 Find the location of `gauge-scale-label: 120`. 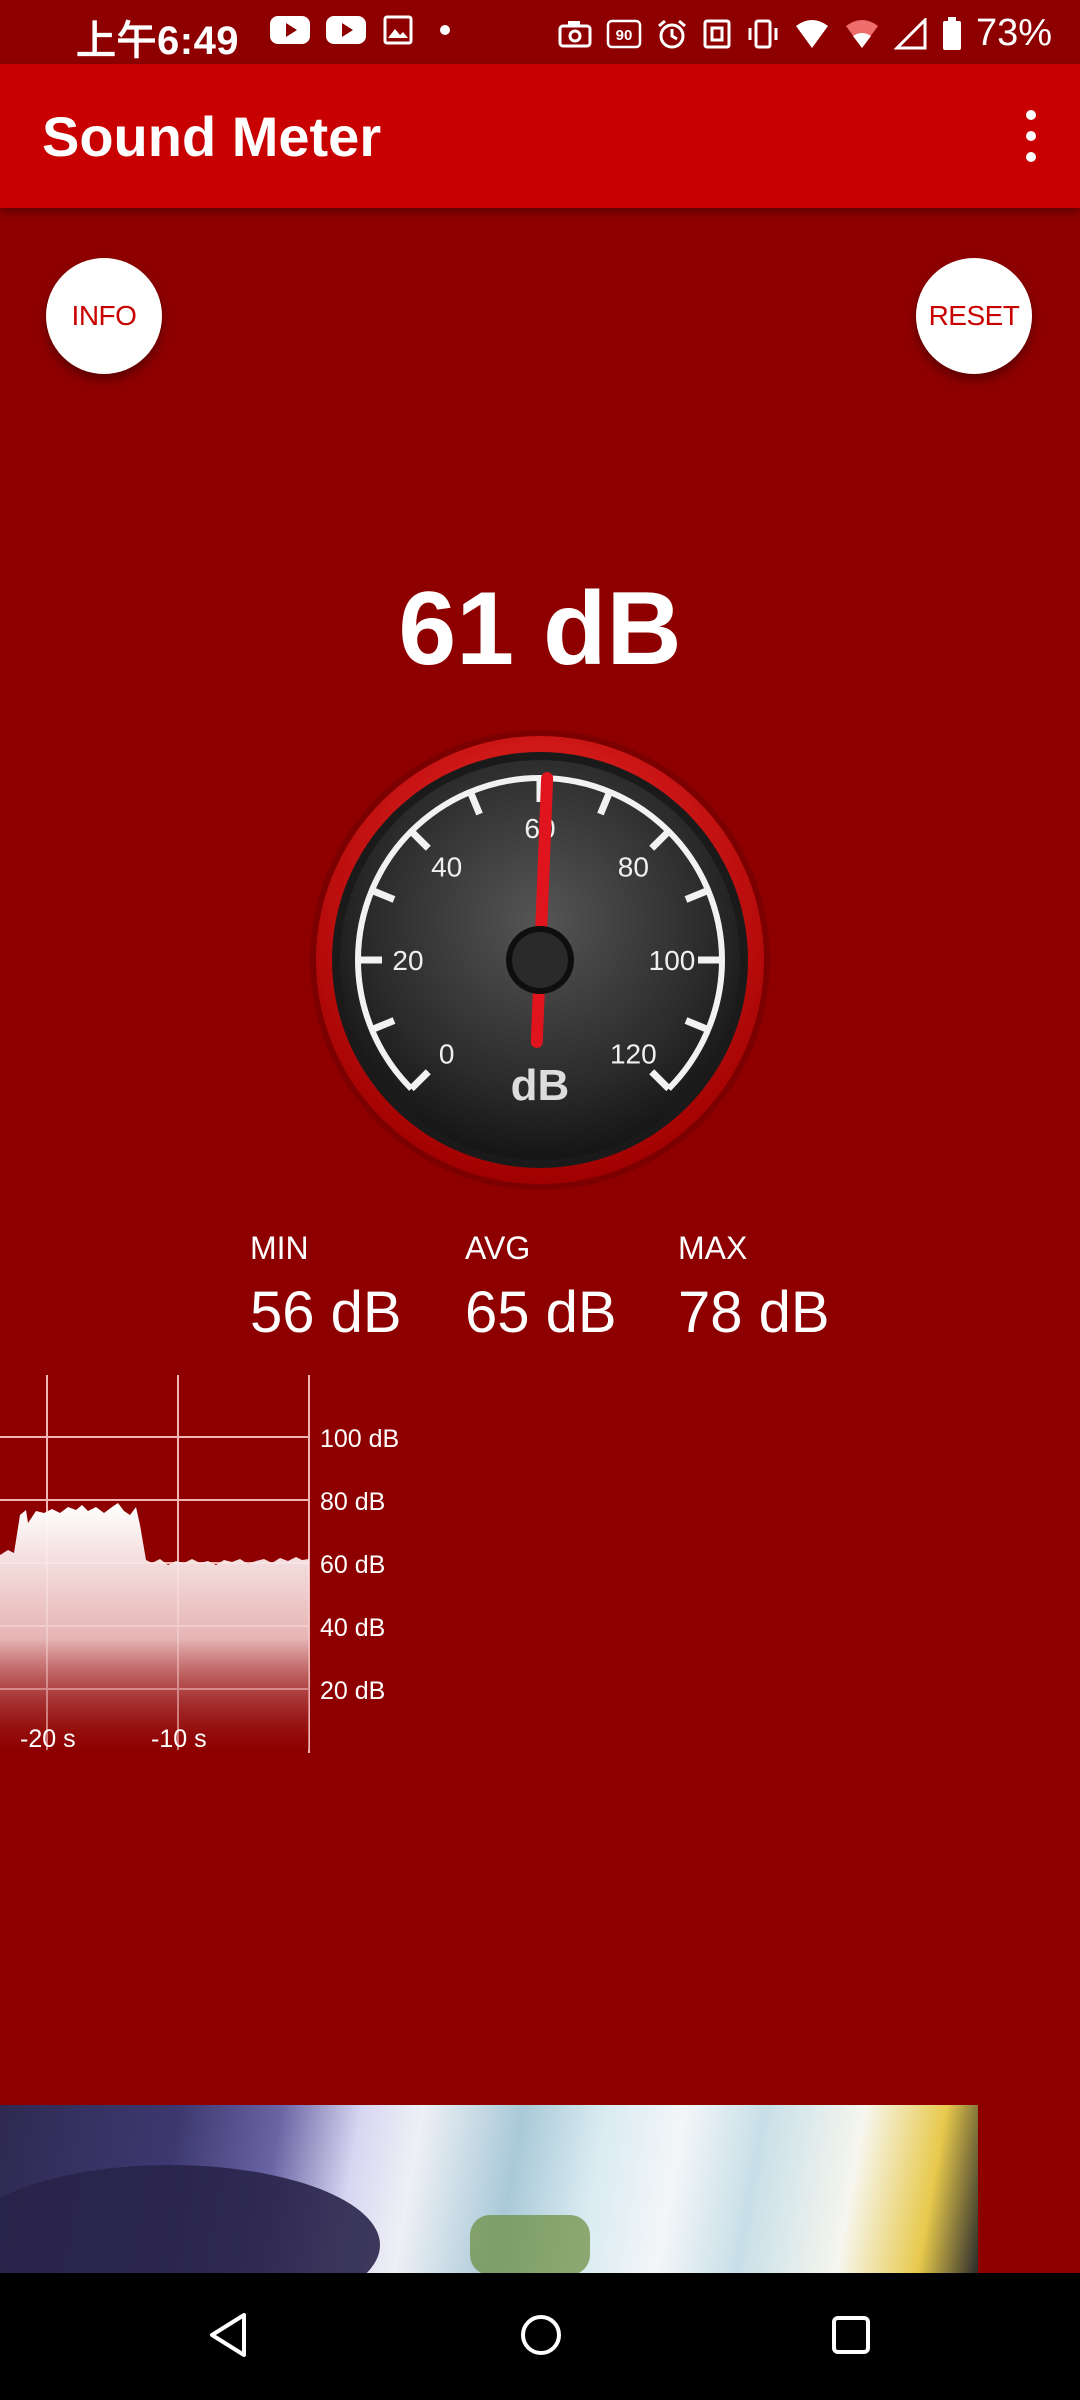

gauge-scale-label: 120 is located at coordinates (633, 1053).